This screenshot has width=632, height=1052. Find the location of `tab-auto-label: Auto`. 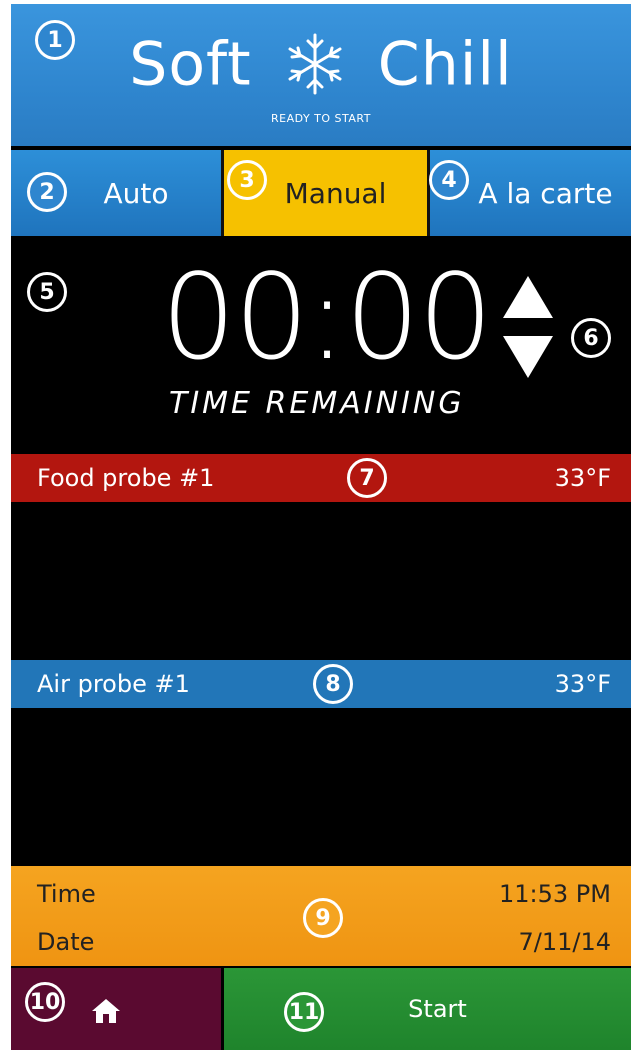

tab-auto-label: Auto is located at coordinates (136, 193).